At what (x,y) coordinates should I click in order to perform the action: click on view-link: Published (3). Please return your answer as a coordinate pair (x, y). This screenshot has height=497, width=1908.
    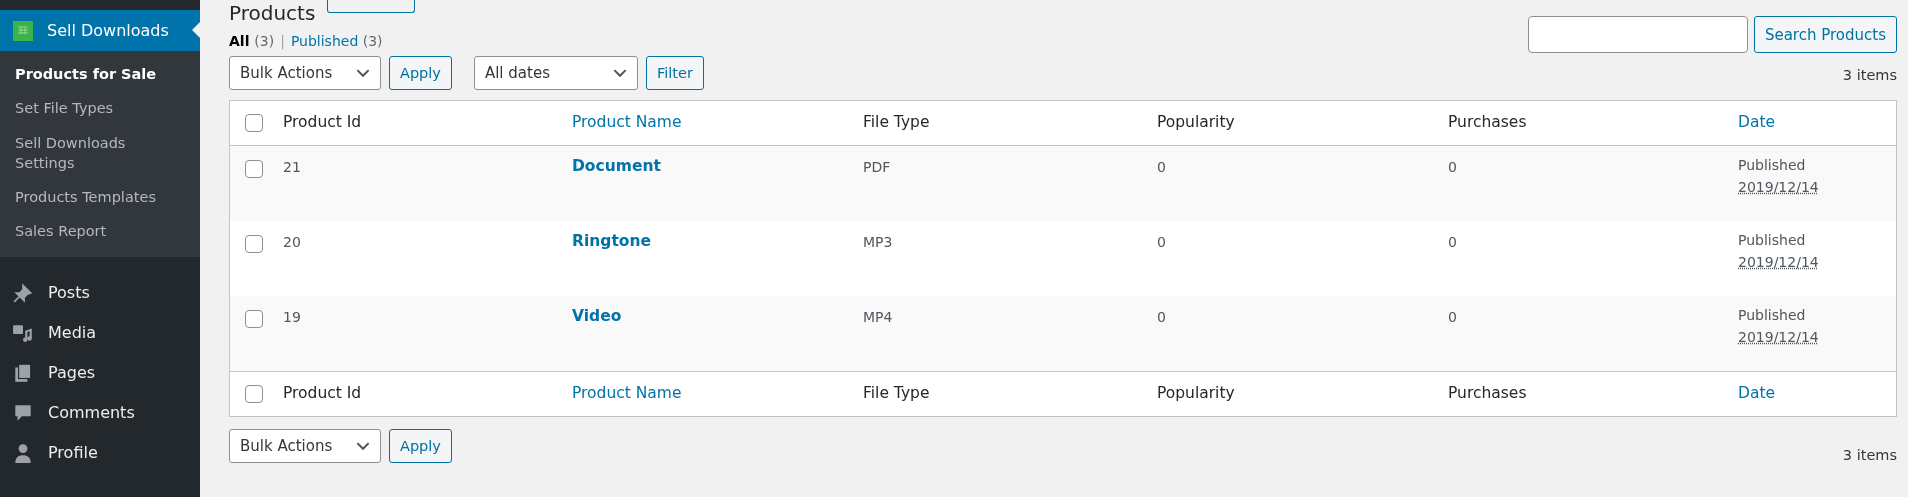
    Looking at the image, I should click on (336, 41).